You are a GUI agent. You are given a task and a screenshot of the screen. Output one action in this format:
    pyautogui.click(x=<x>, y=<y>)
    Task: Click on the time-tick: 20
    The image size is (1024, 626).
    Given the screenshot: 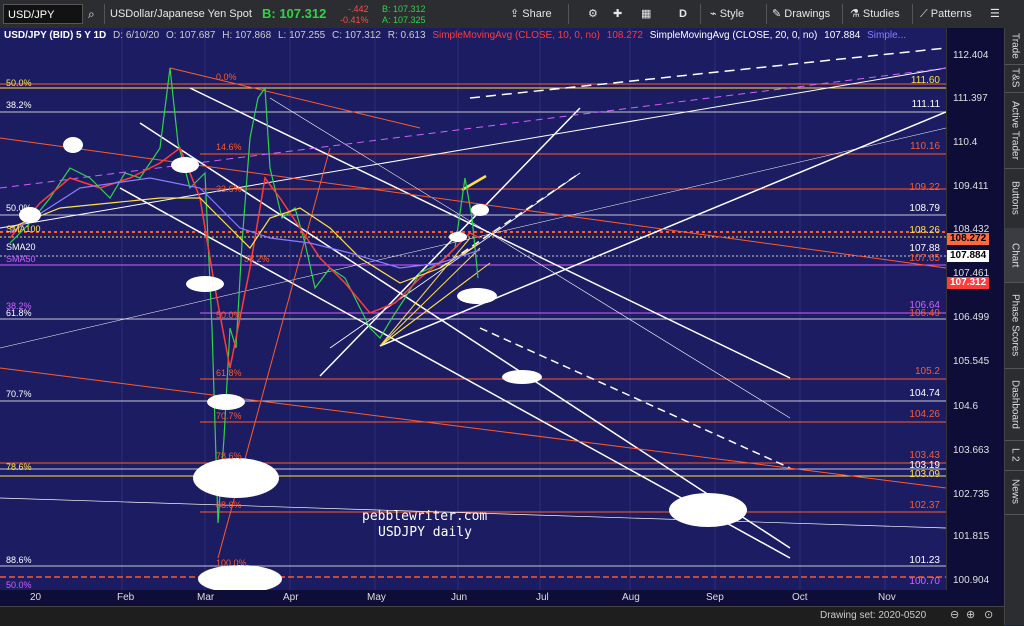 What is the action you would take?
    pyautogui.click(x=36, y=597)
    